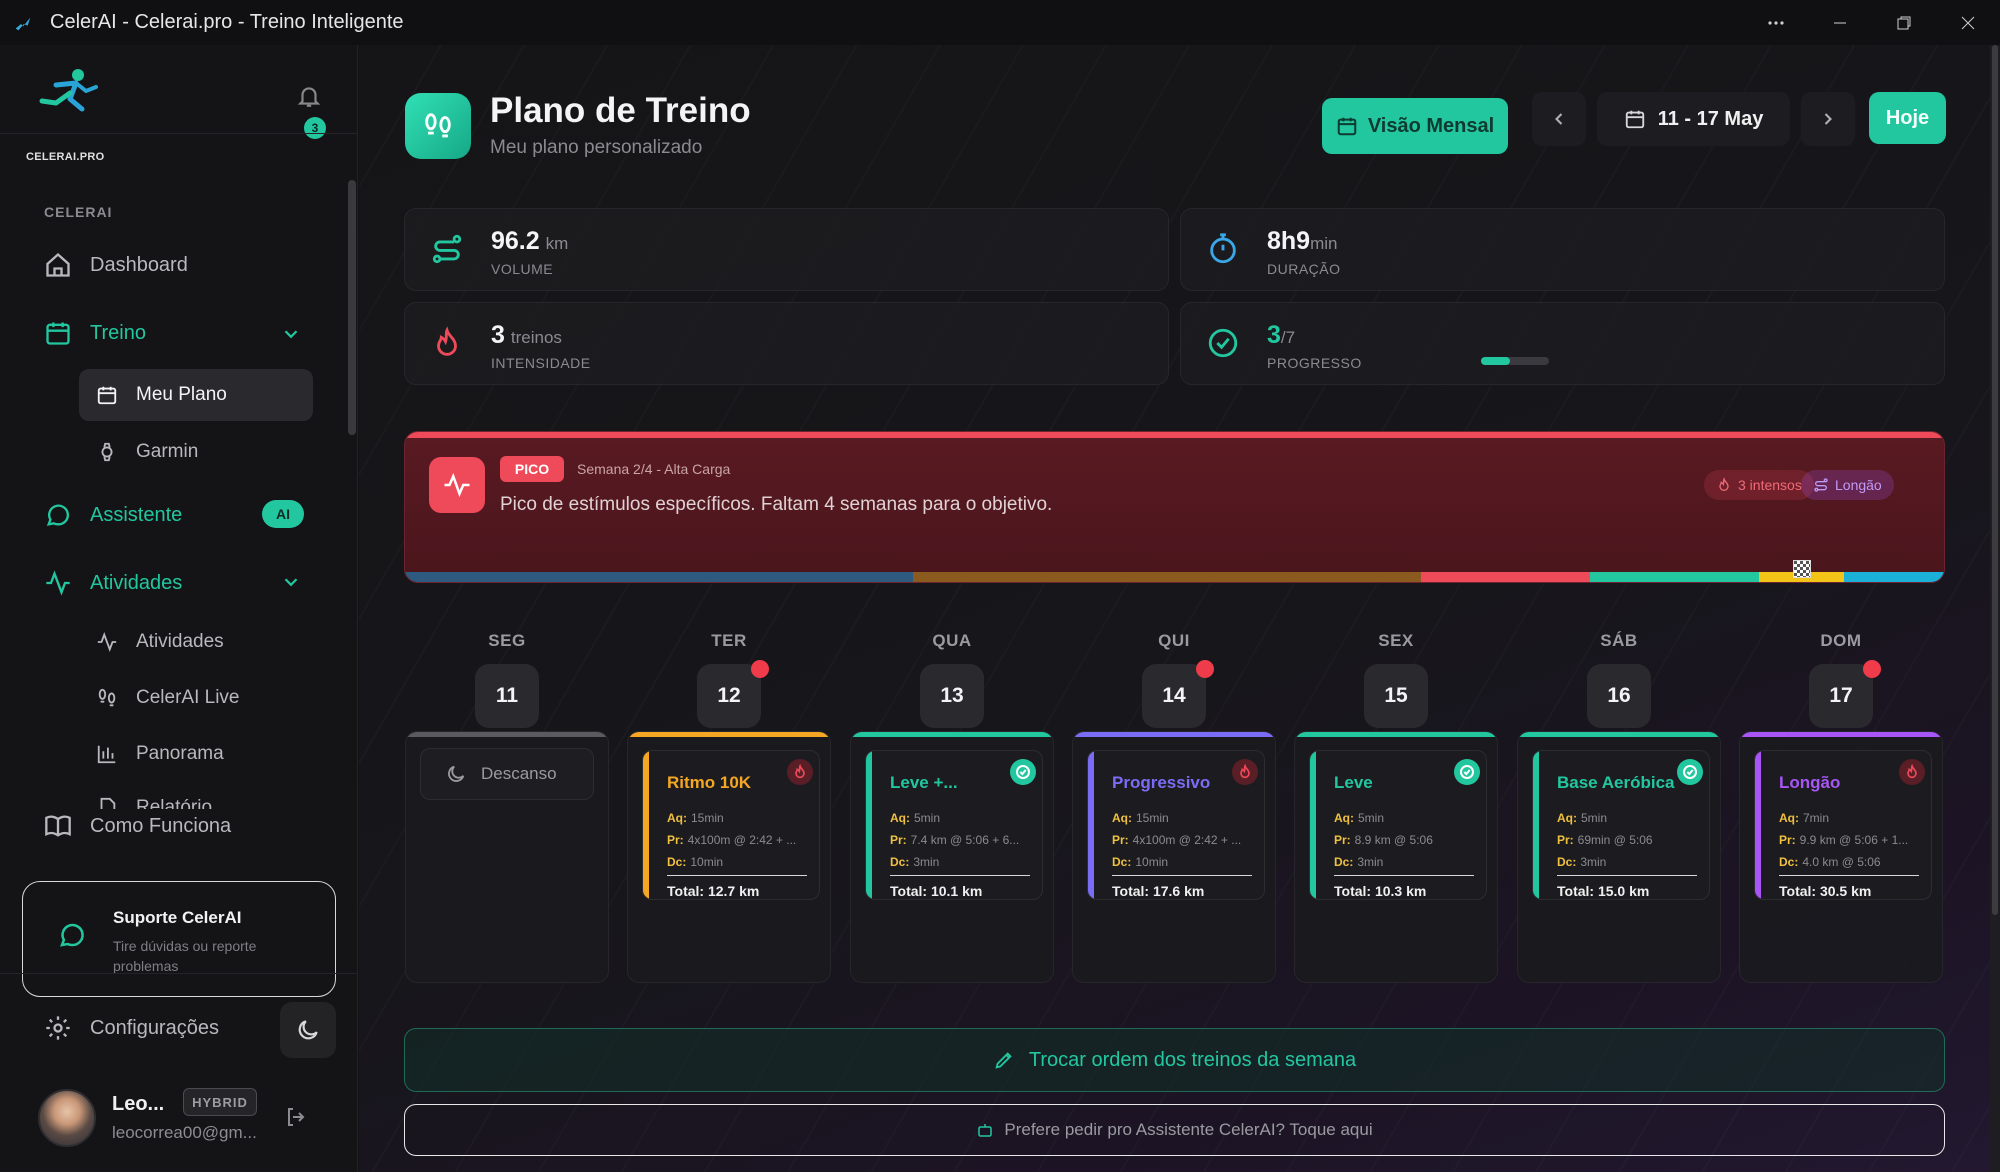 The width and height of the screenshot is (2000, 1172). What do you see at coordinates (181, 394) in the screenshot?
I see `sidebar-item-label: Meu Plano` at bounding box center [181, 394].